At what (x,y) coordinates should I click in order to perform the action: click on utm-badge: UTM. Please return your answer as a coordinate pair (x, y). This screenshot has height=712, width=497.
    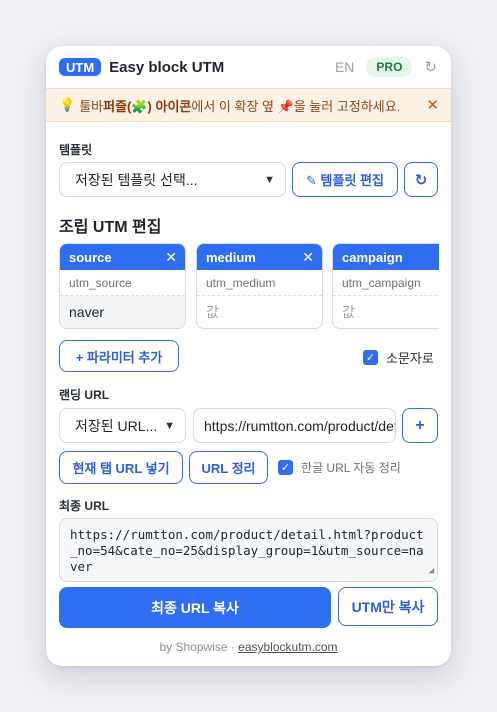
    Looking at the image, I should click on (80, 67).